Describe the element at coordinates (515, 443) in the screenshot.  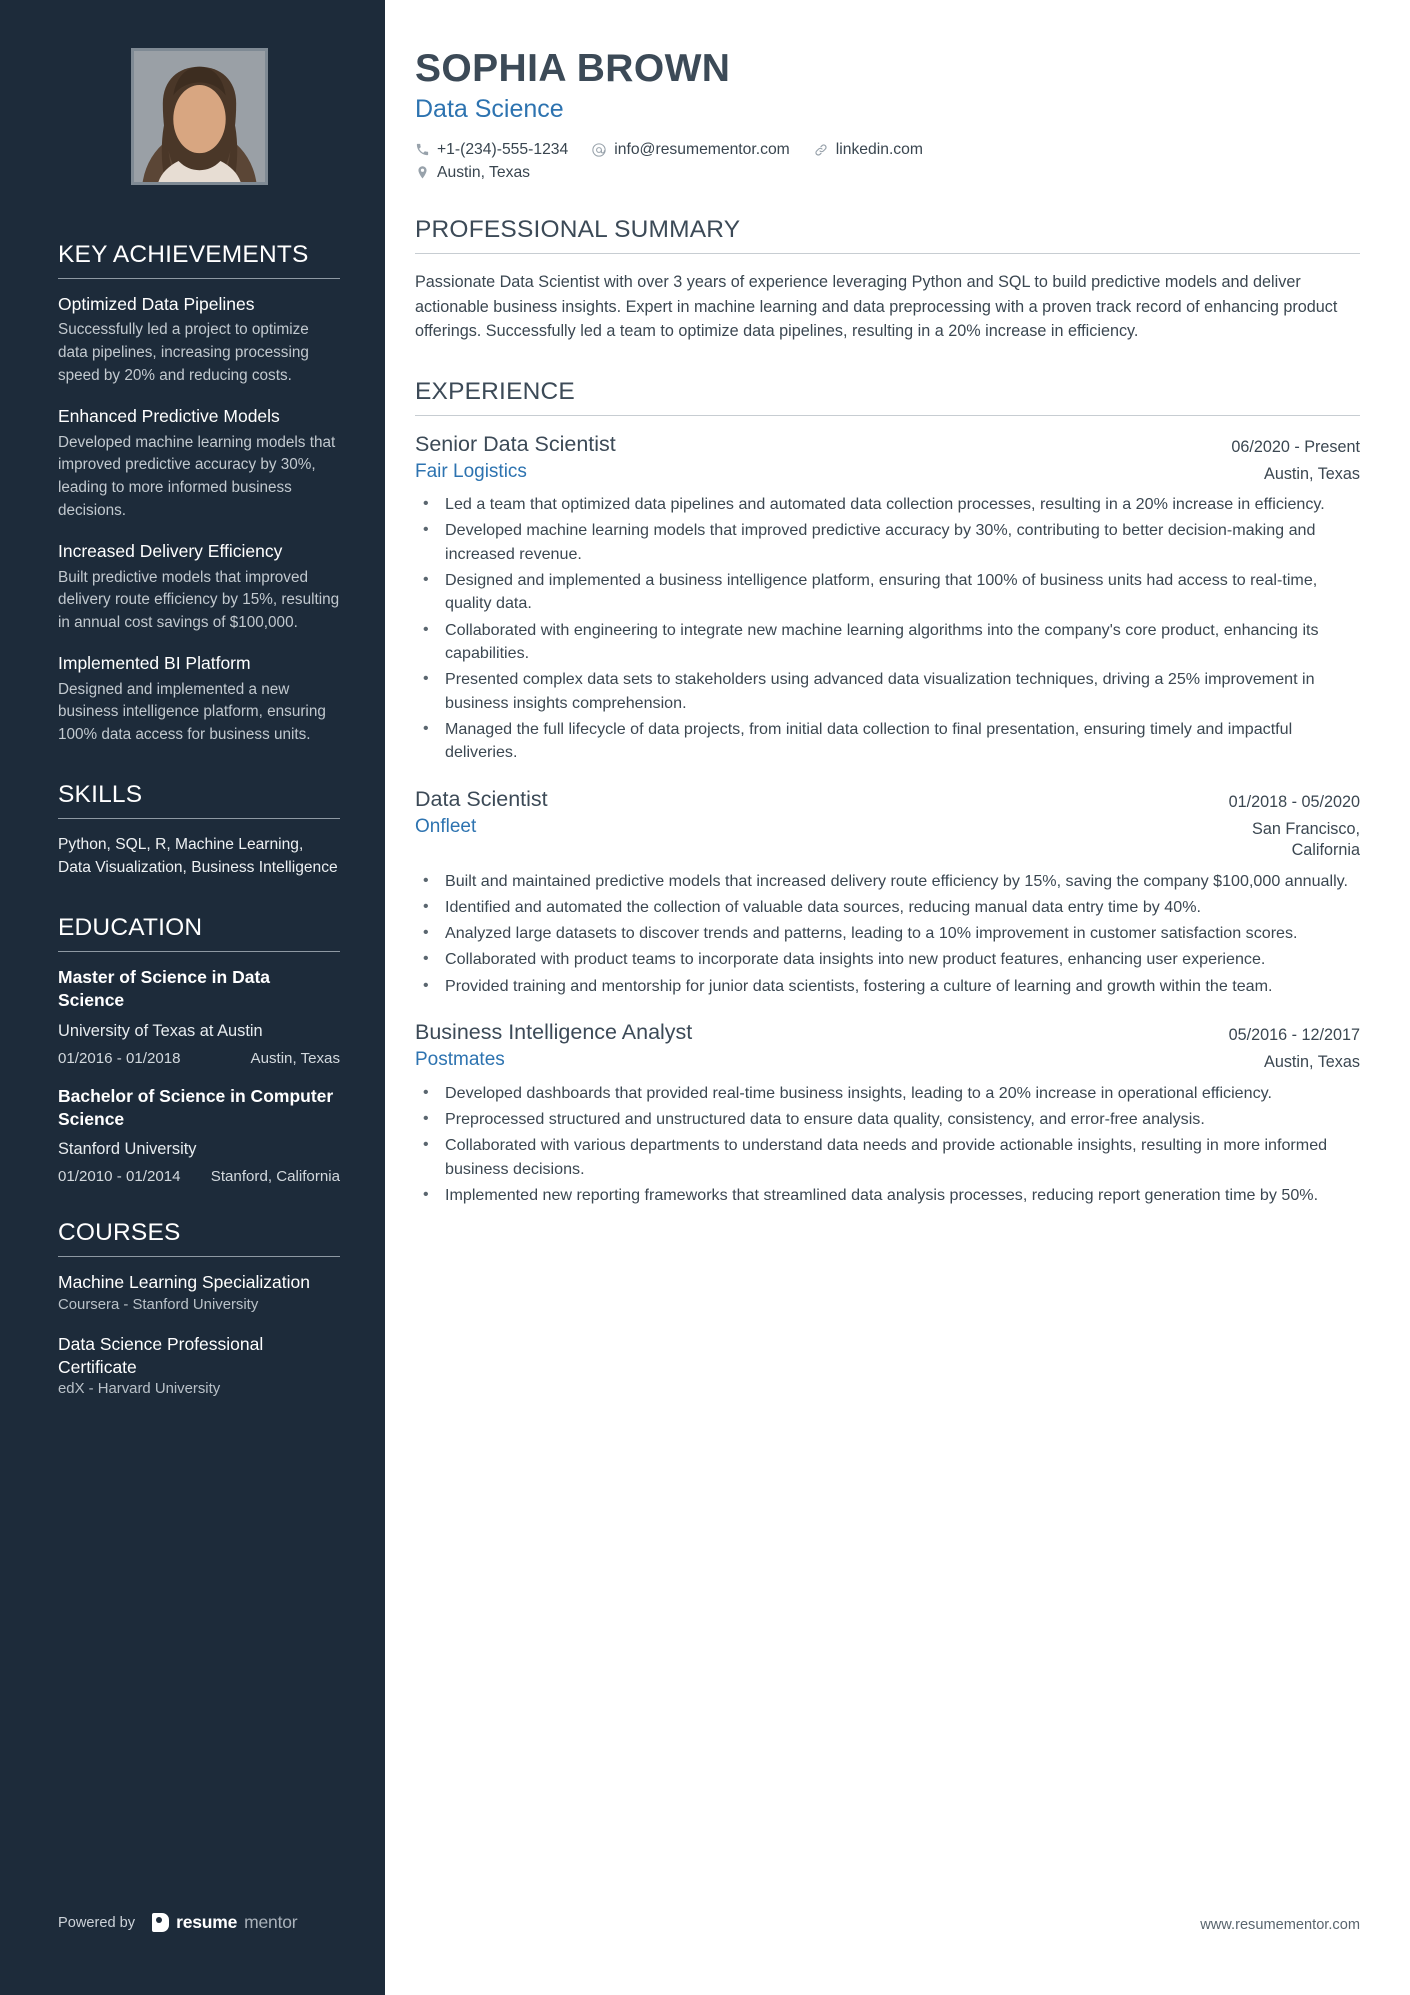
I see `job-title: Senior Data Scientist` at that location.